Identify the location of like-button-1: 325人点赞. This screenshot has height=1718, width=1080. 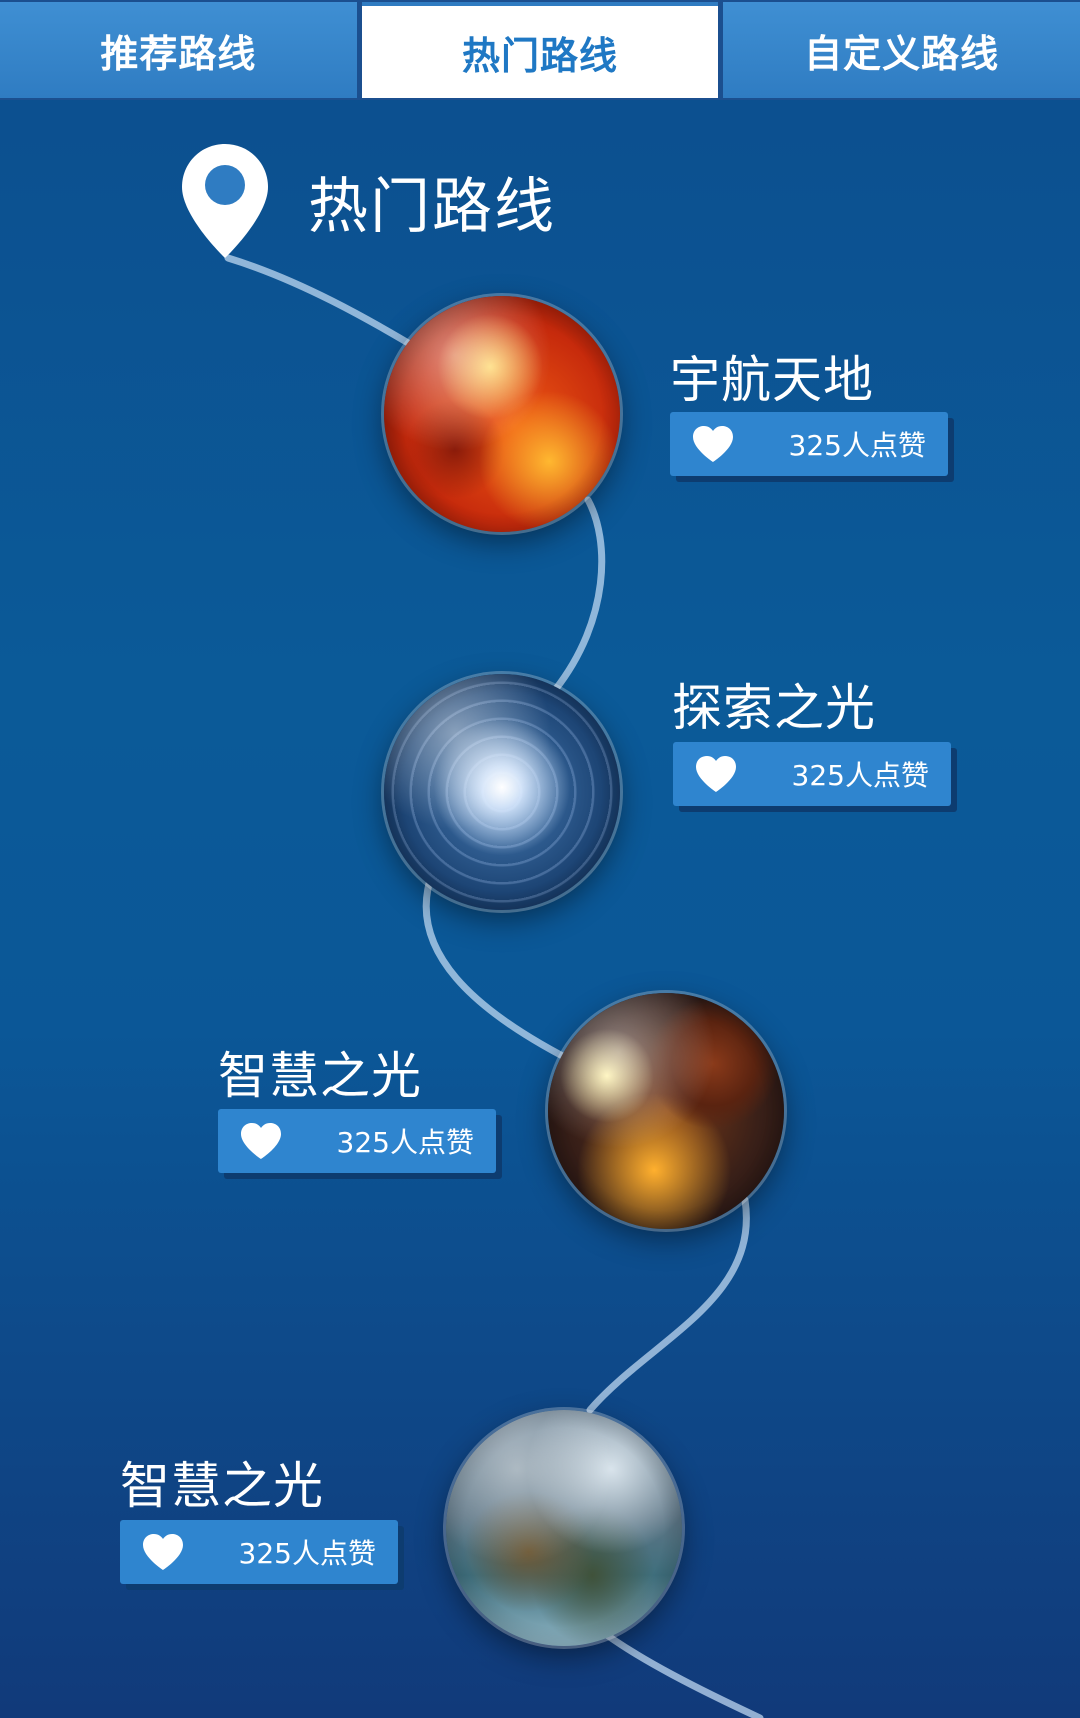
(809, 444).